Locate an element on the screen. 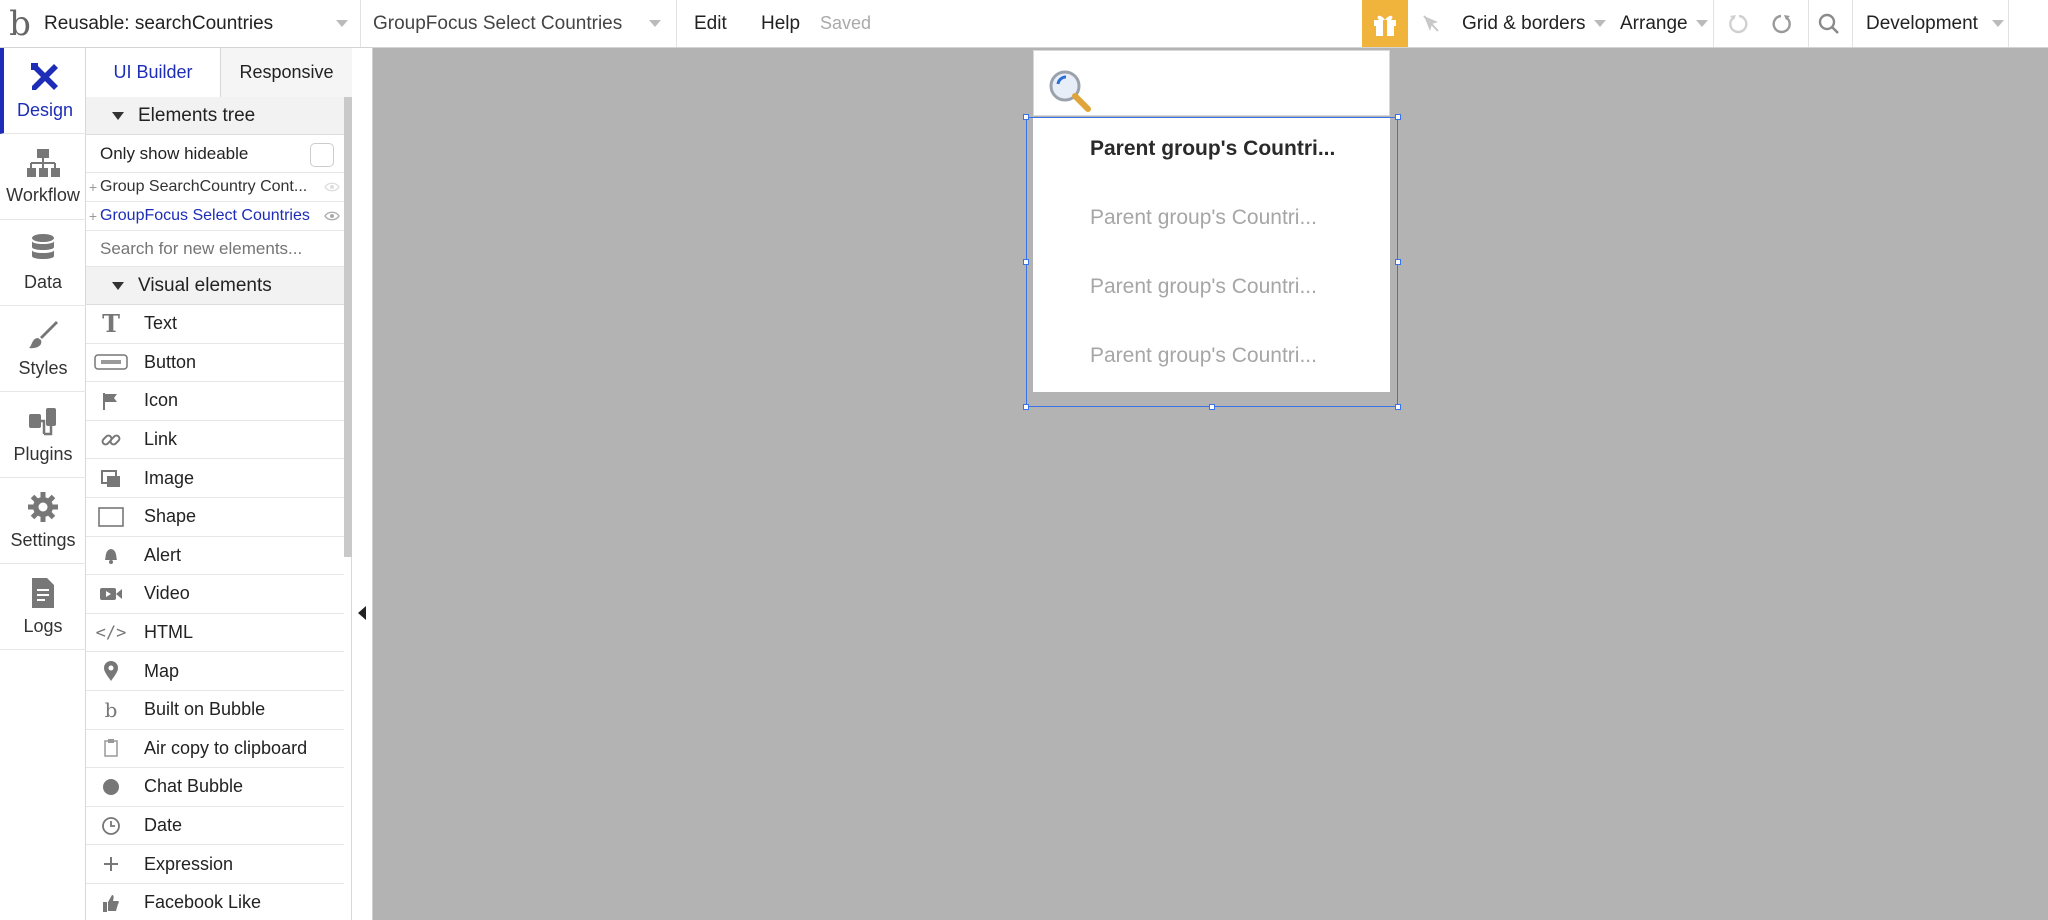 The width and height of the screenshot is (2048, 920). element-item-label: Shape is located at coordinates (170, 516).